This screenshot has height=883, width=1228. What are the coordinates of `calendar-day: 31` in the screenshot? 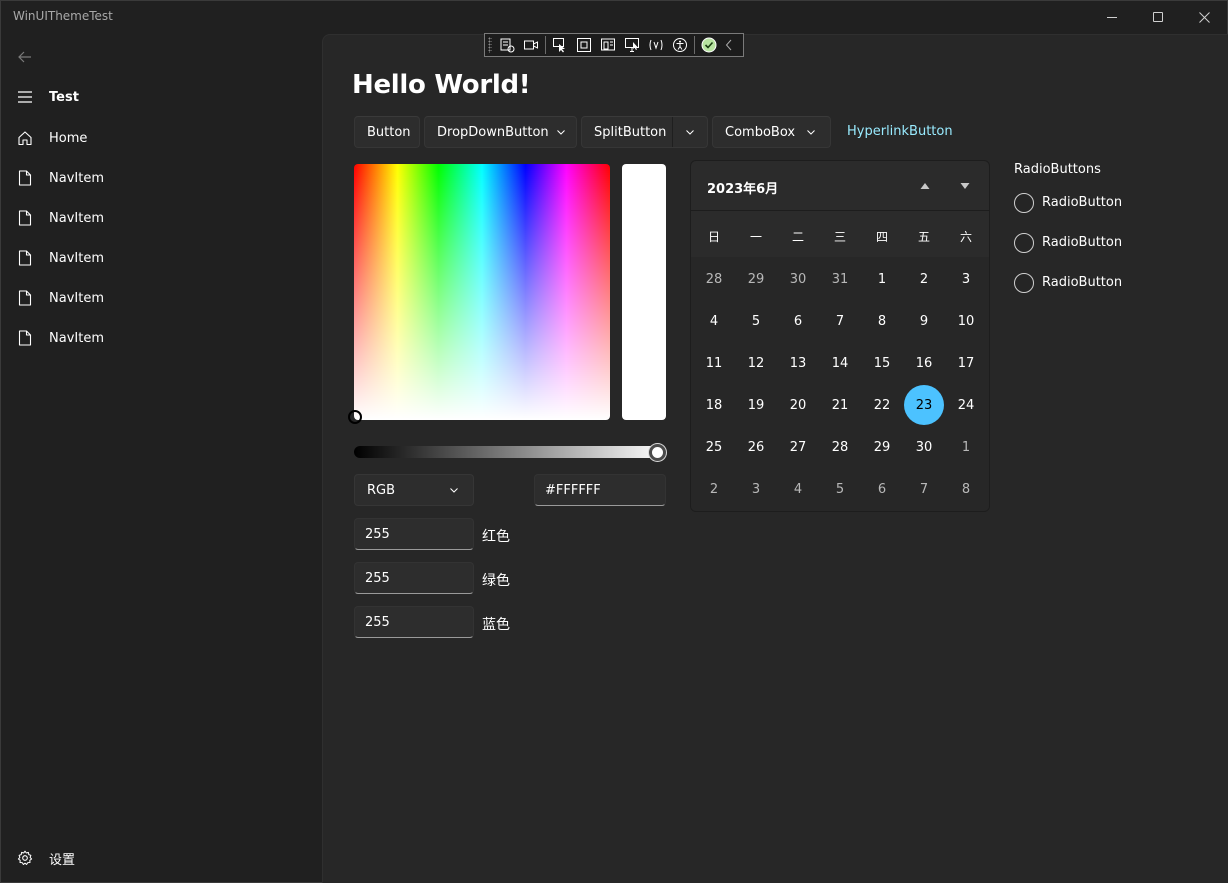 It's located at (840, 279).